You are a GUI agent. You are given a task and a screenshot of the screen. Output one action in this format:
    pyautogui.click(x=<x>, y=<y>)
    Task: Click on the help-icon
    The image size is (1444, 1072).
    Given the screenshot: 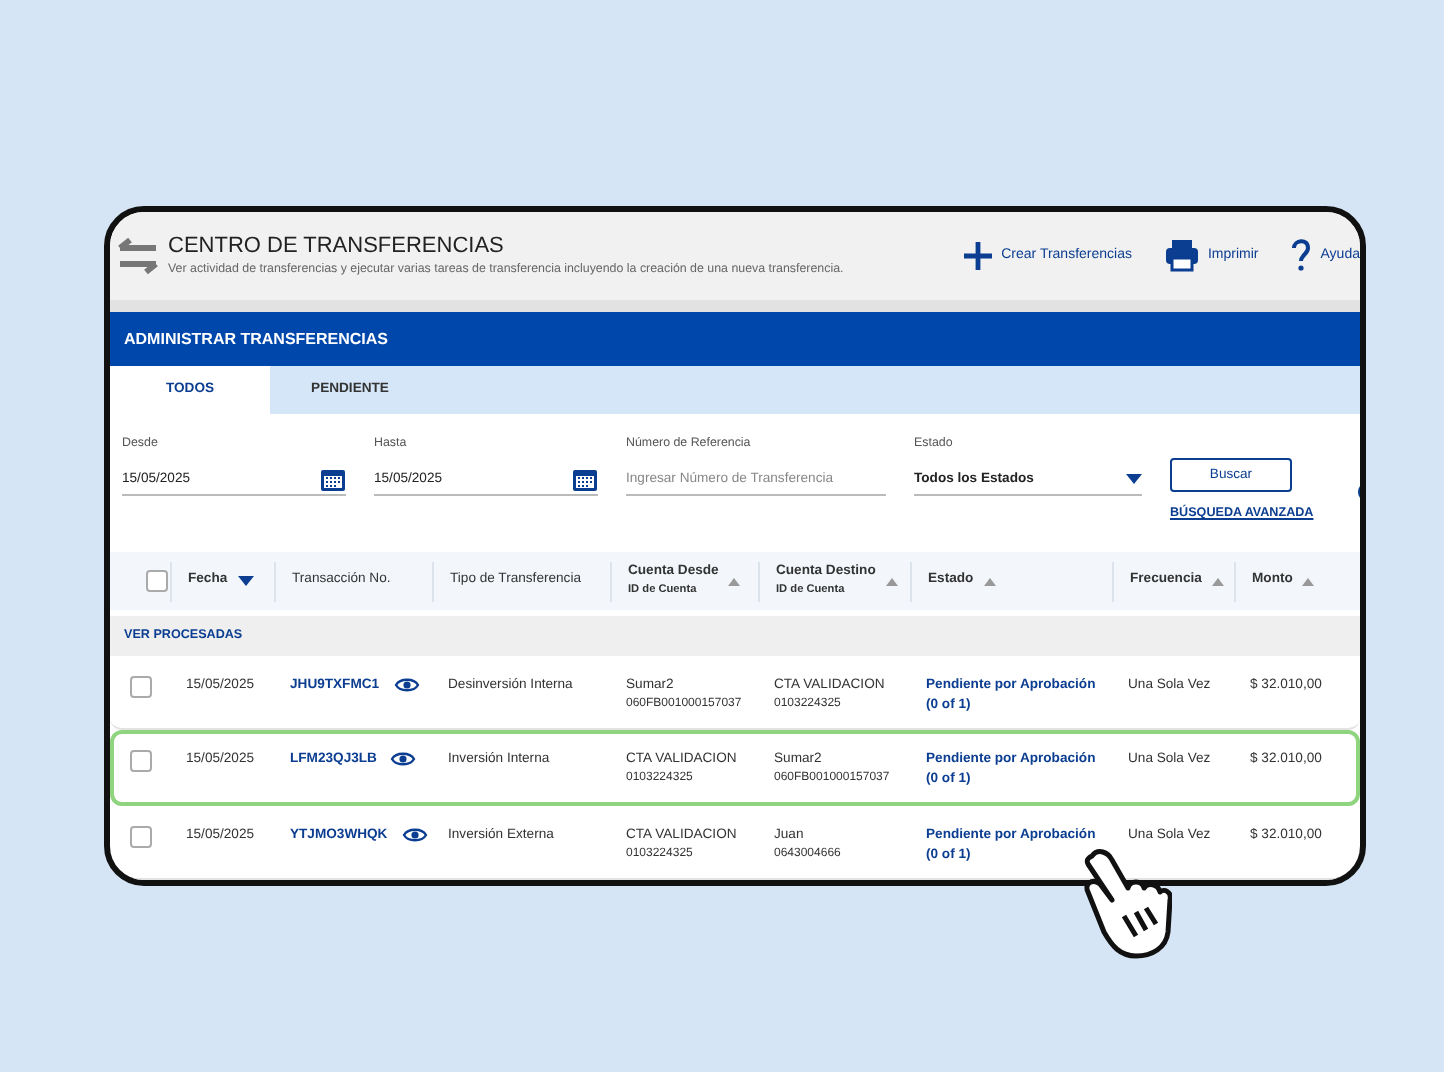 What is the action you would take?
    pyautogui.click(x=1301, y=255)
    